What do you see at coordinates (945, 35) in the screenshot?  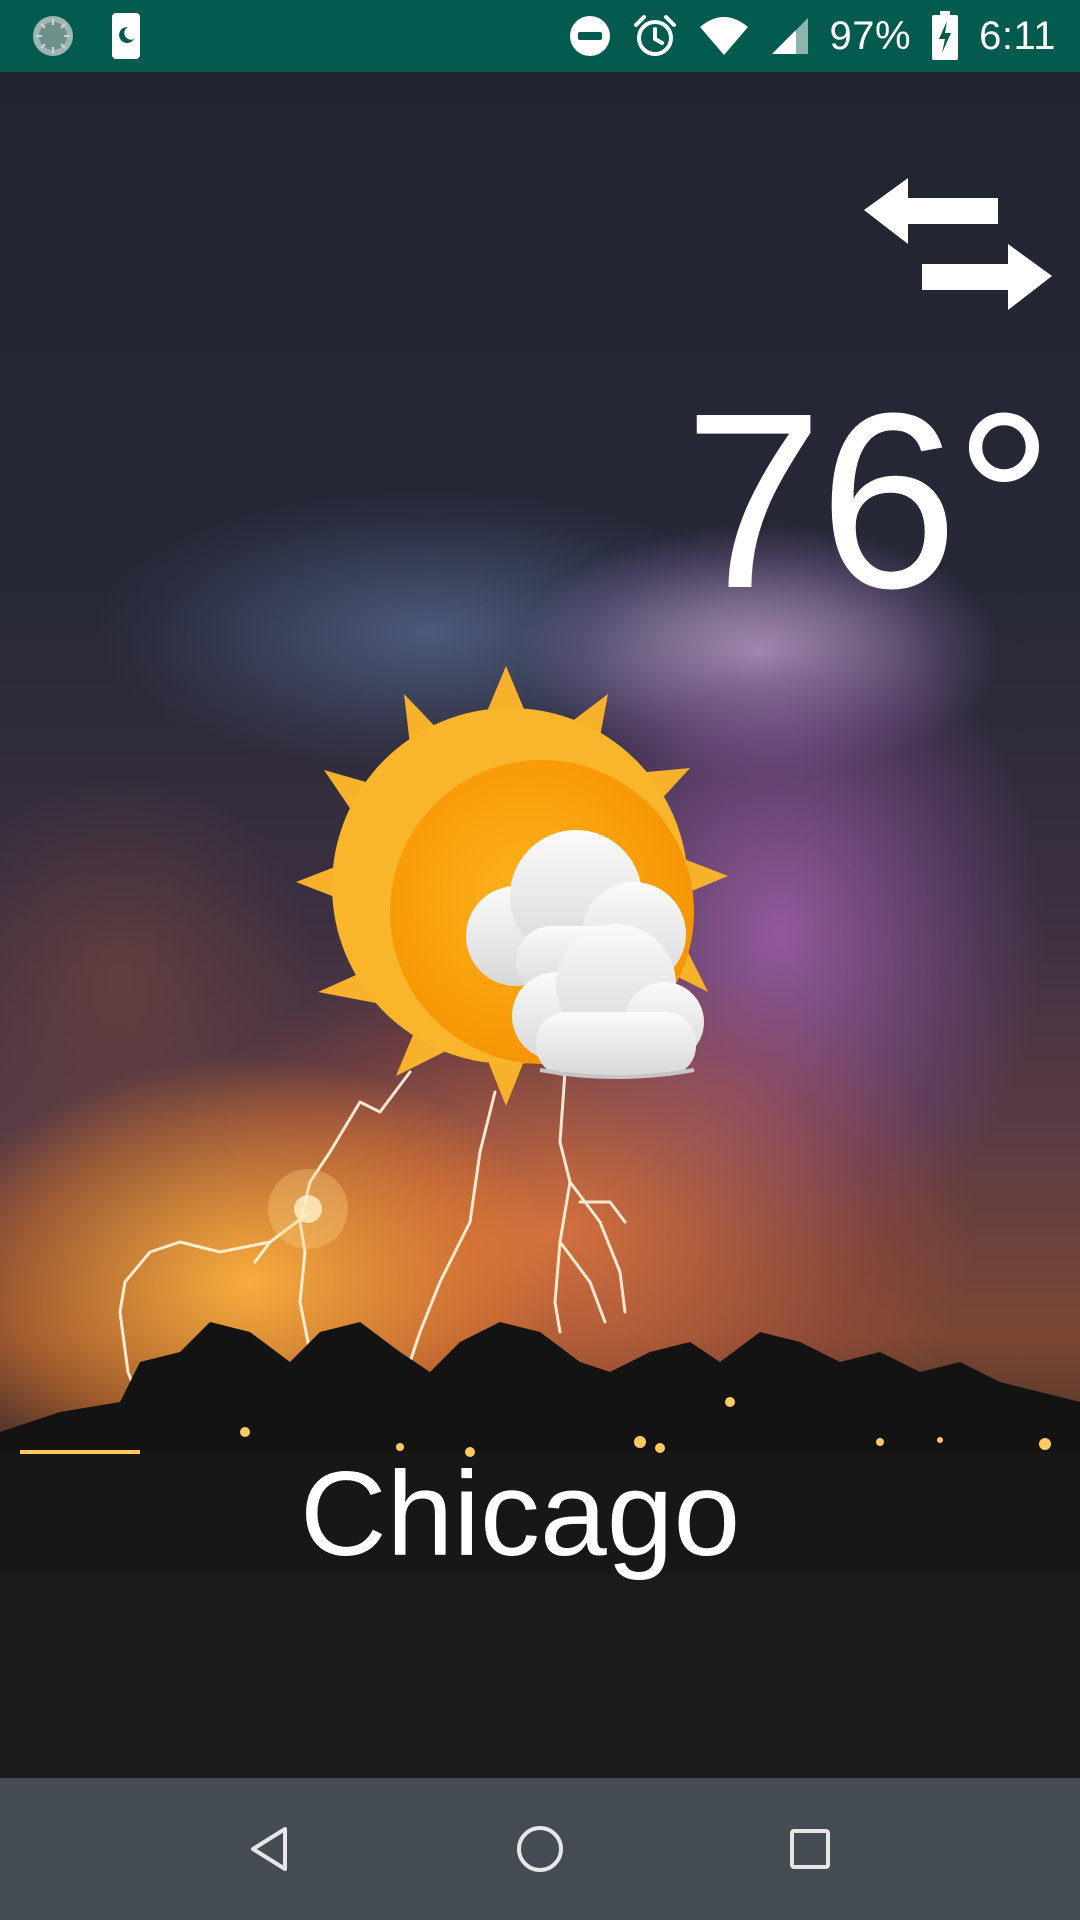 I see `battery-charging-icon` at bounding box center [945, 35].